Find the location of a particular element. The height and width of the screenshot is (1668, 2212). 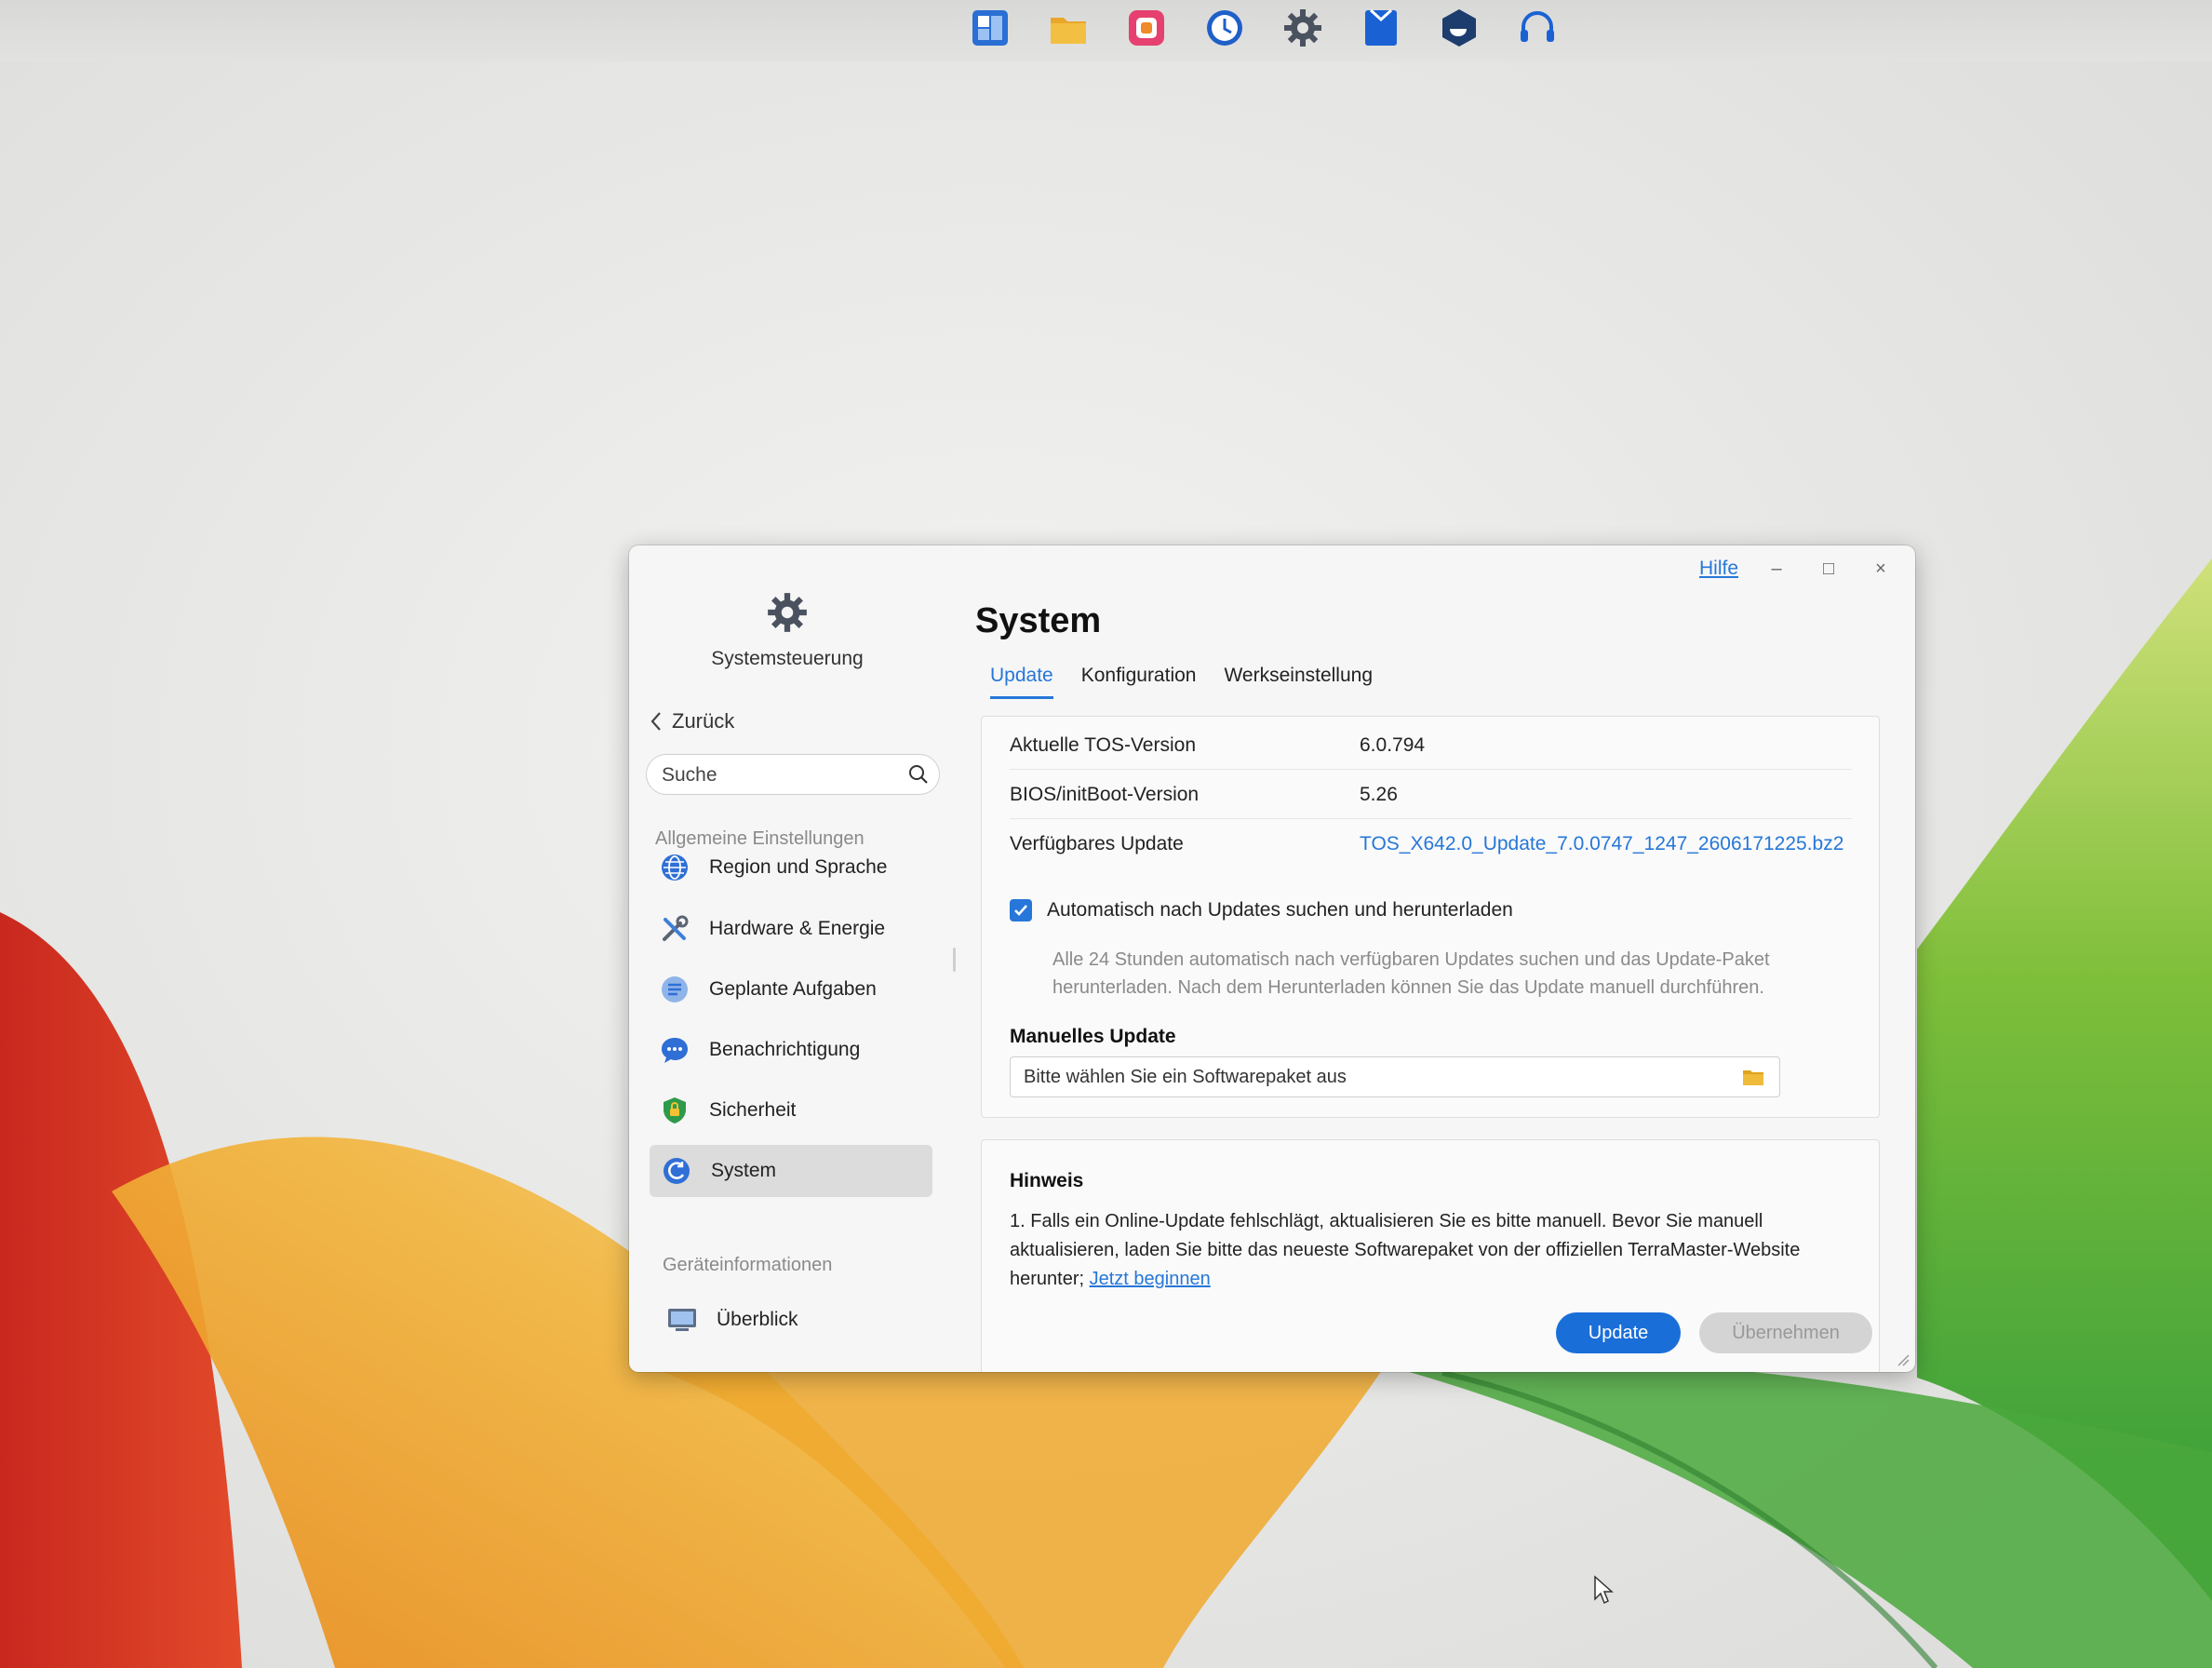

sidebar-item-label: Benachrichtigung is located at coordinates (785, 1049).